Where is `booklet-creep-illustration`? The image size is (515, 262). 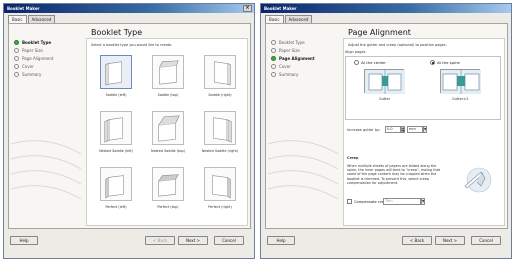
booklet-creep-illustration is located at coordinates (478, 180).